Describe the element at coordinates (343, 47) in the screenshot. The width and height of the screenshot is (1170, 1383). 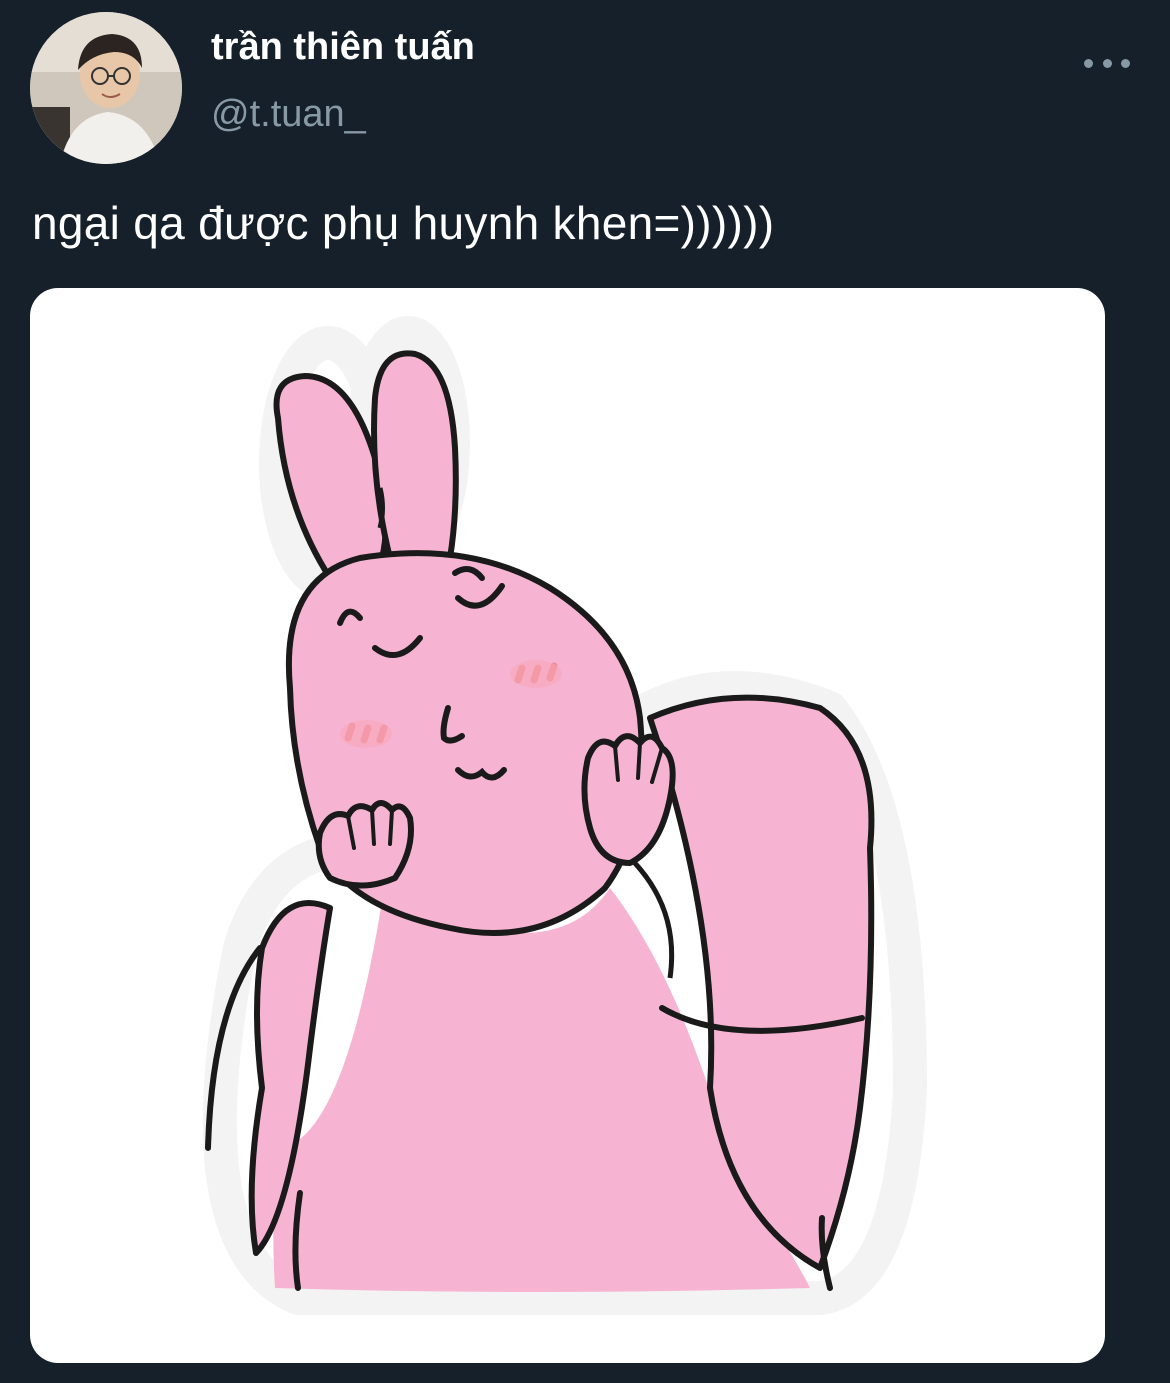
I see `author-display-name: trần thiên tuấn` at that location.